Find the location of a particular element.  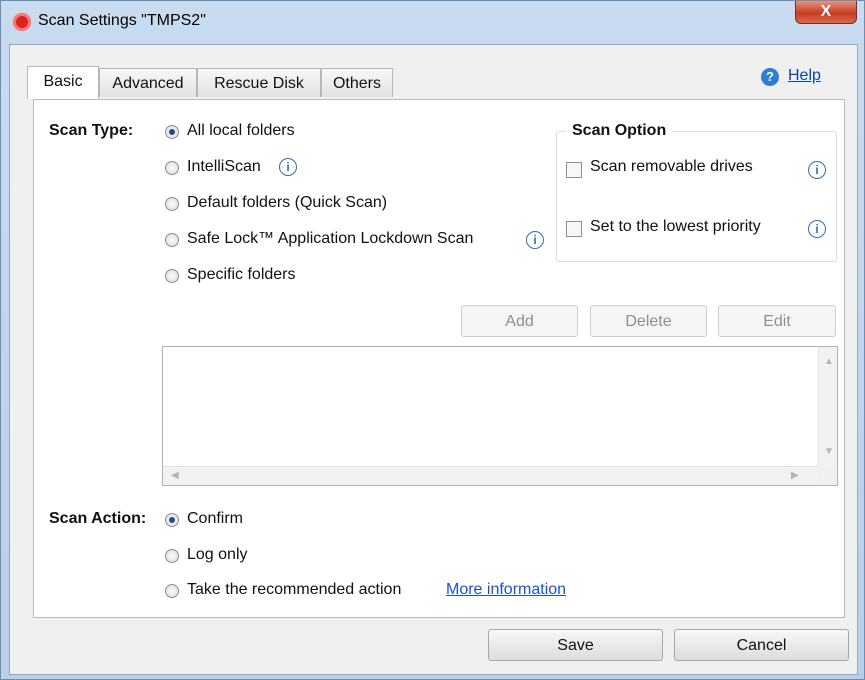

removable-drives-info-icon: i is located at coordinates (817, 170).